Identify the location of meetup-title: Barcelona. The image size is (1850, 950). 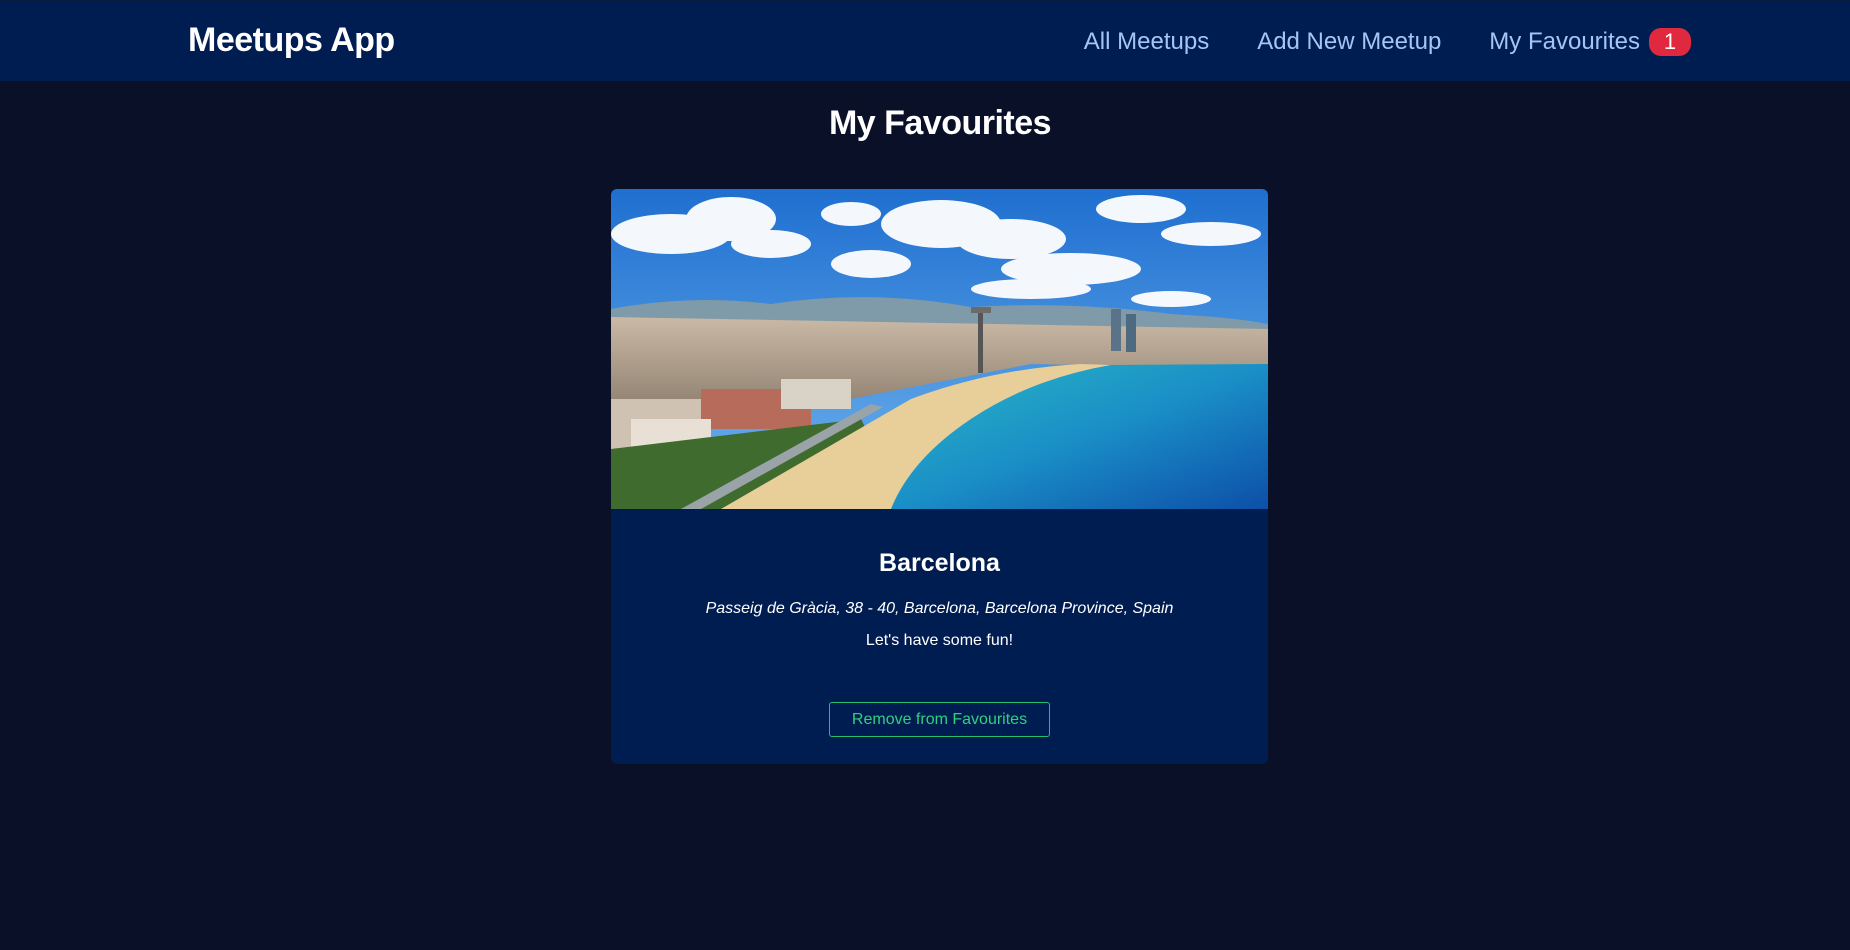
(939, 563).